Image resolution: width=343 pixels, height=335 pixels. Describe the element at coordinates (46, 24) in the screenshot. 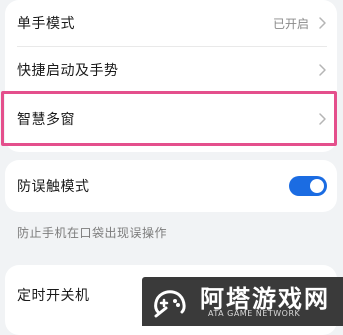

I see `one-handed-mode-label: 单手模式` at that location.